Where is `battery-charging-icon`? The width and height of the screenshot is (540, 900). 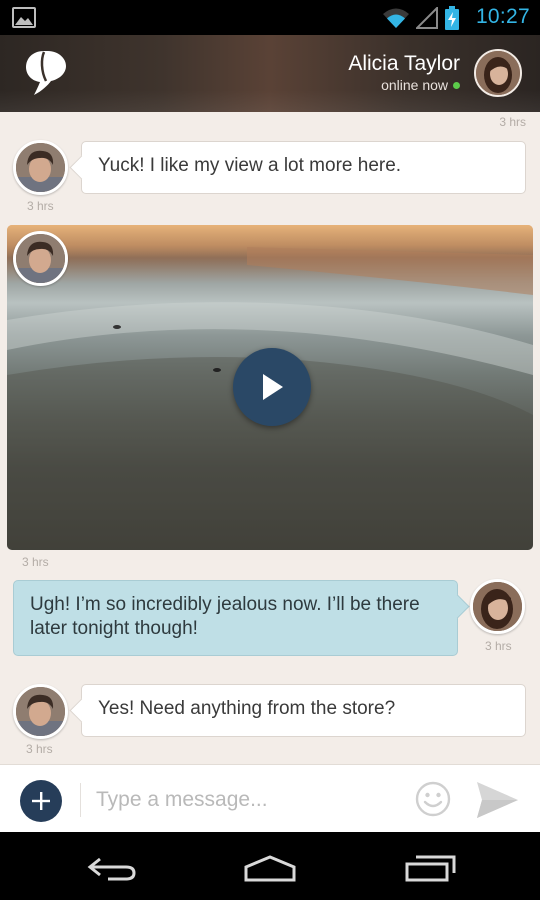 battery-charging-icon is located at coordinates (452, 18).